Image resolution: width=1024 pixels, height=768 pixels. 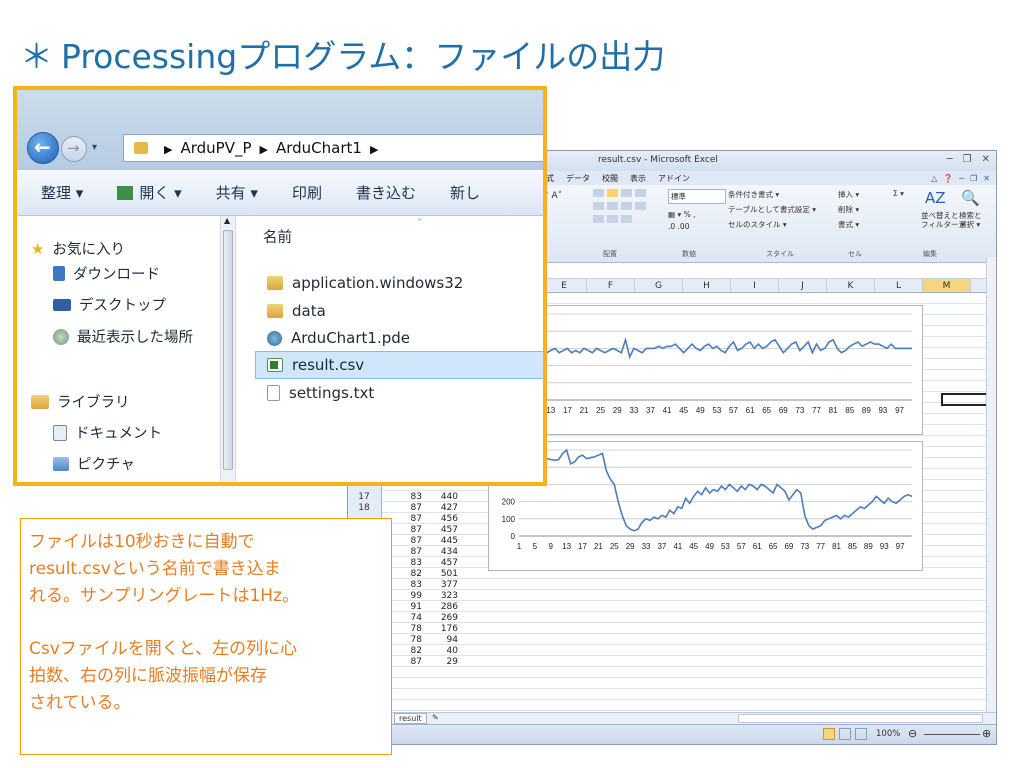 What do you see at coordinates (319, 148) in the screenshot?
I see `breadcrumb-arduchart: ArduChart1` at bounding box center [319, 148].